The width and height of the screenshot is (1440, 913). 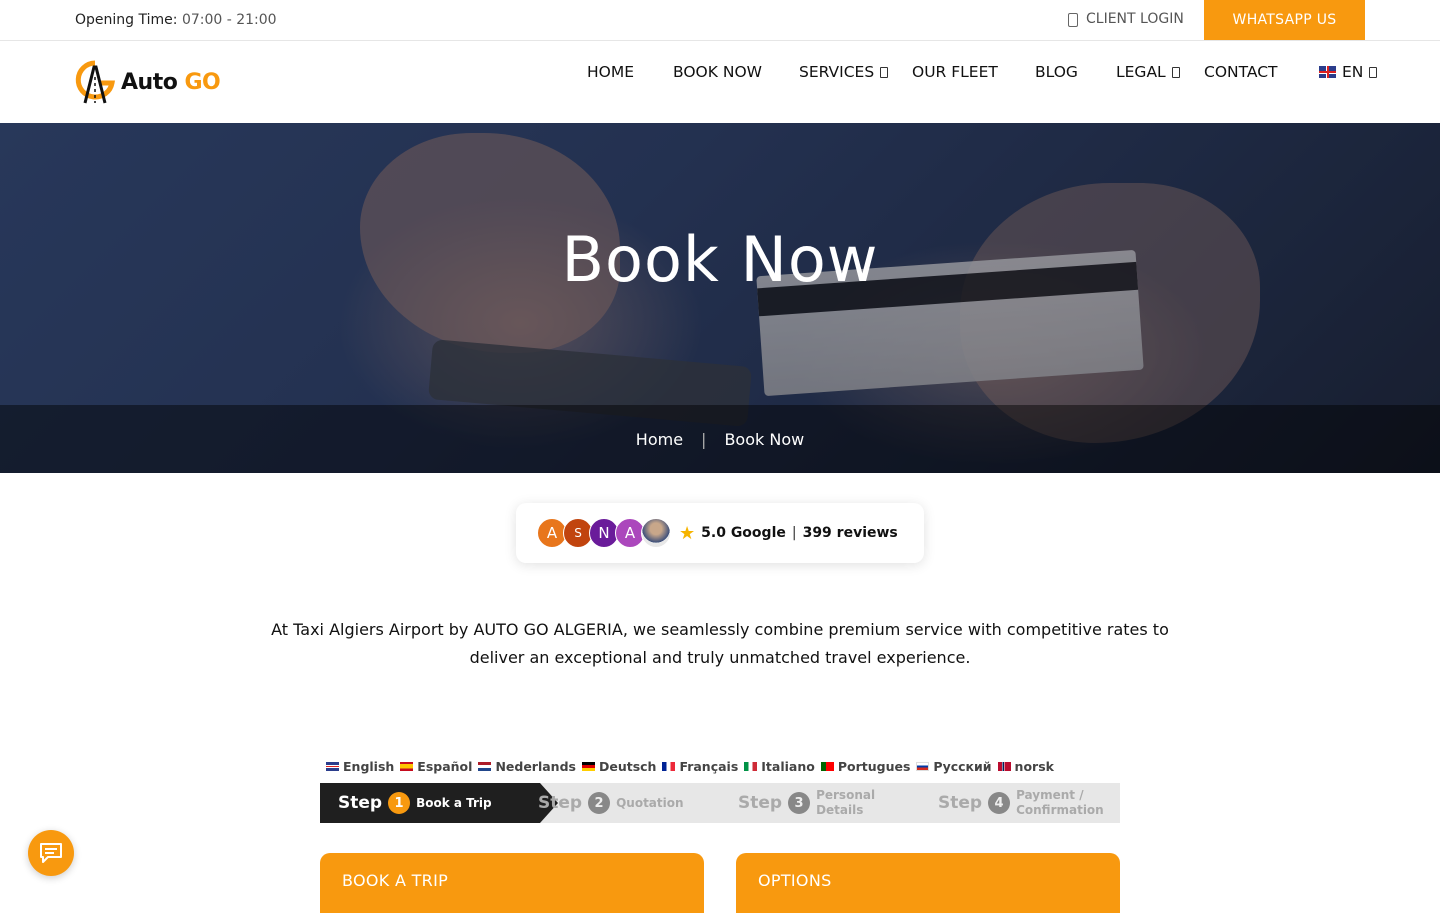 I want to click on netherlands-flag-icon, so click(x=485, y=766).